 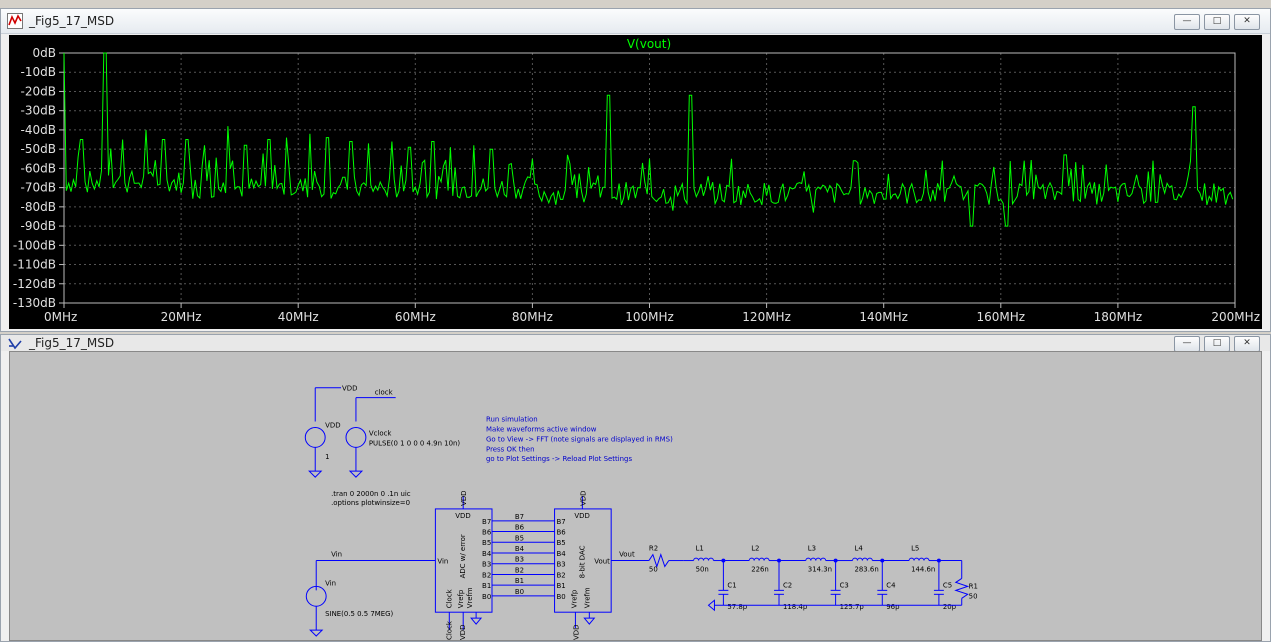 I want to click on clock-net-label: clock, so click(x=384, y=393).